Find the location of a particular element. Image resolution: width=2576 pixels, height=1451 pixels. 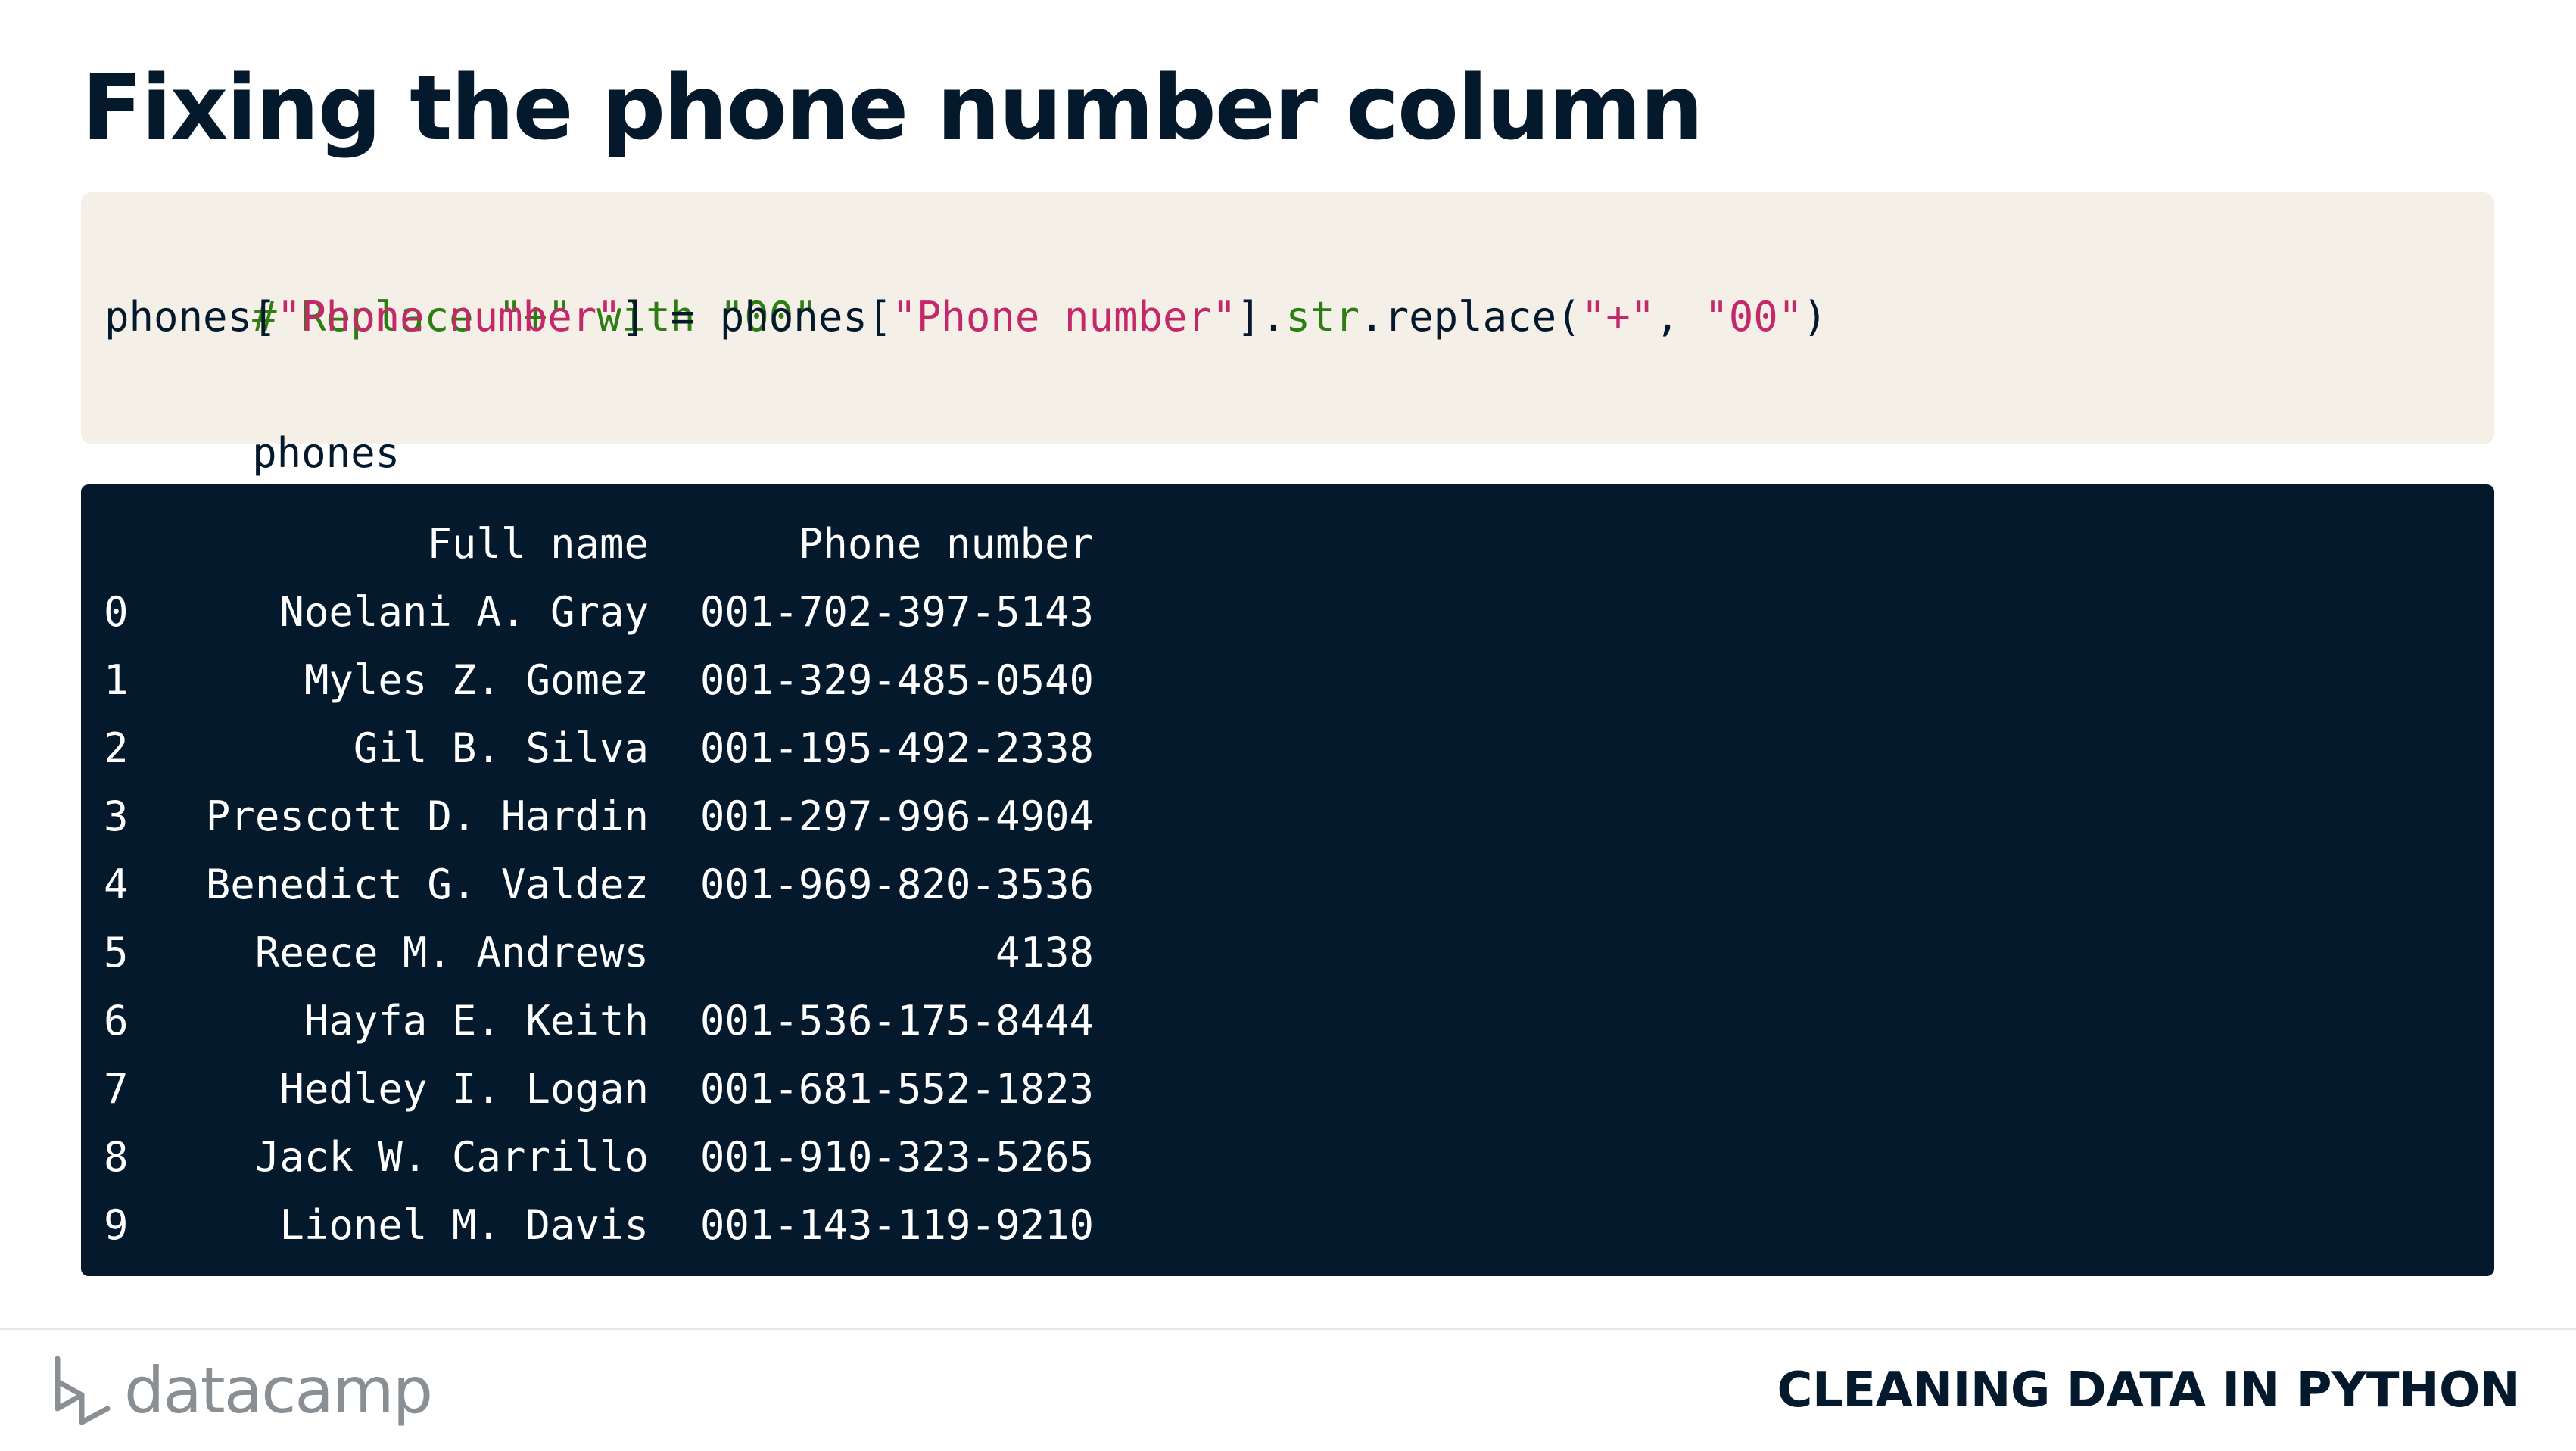

table-header-row: Full name Phone number is located at coordinates (599, 544).